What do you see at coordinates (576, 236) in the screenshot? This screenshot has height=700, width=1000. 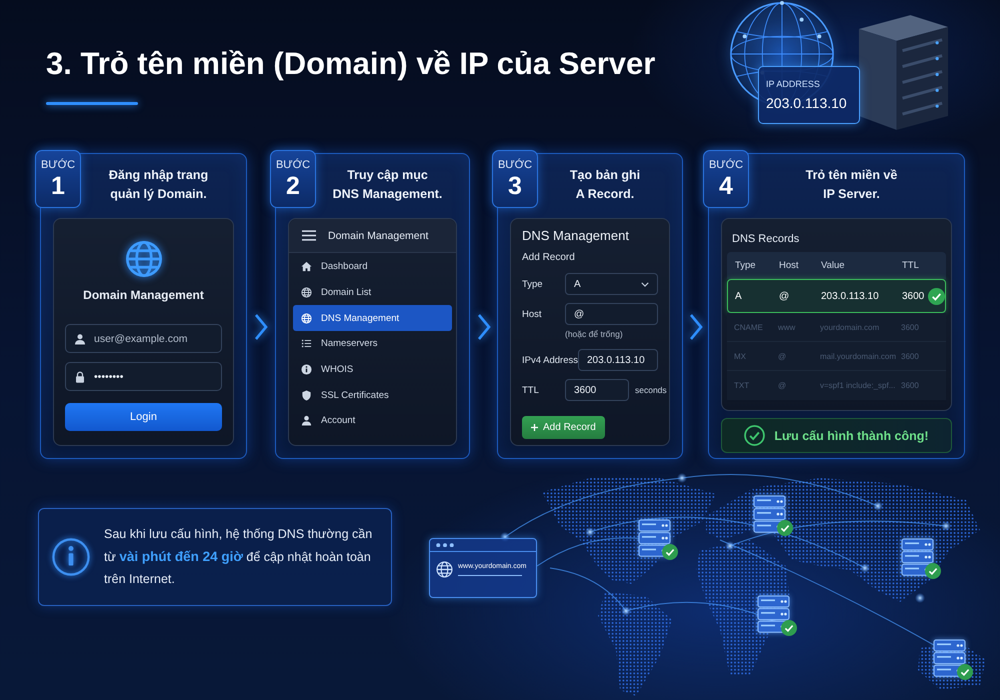 I see `panel-title: DNS Management` at bounding box center [576, 236].